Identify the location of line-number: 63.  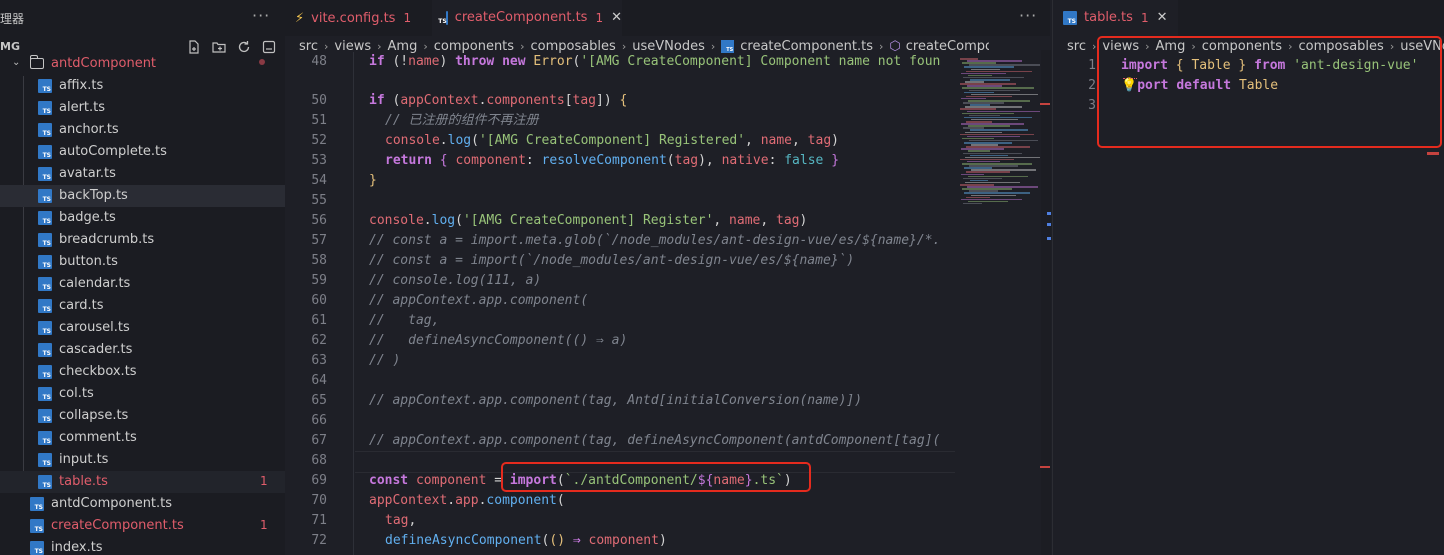
(319, 360).